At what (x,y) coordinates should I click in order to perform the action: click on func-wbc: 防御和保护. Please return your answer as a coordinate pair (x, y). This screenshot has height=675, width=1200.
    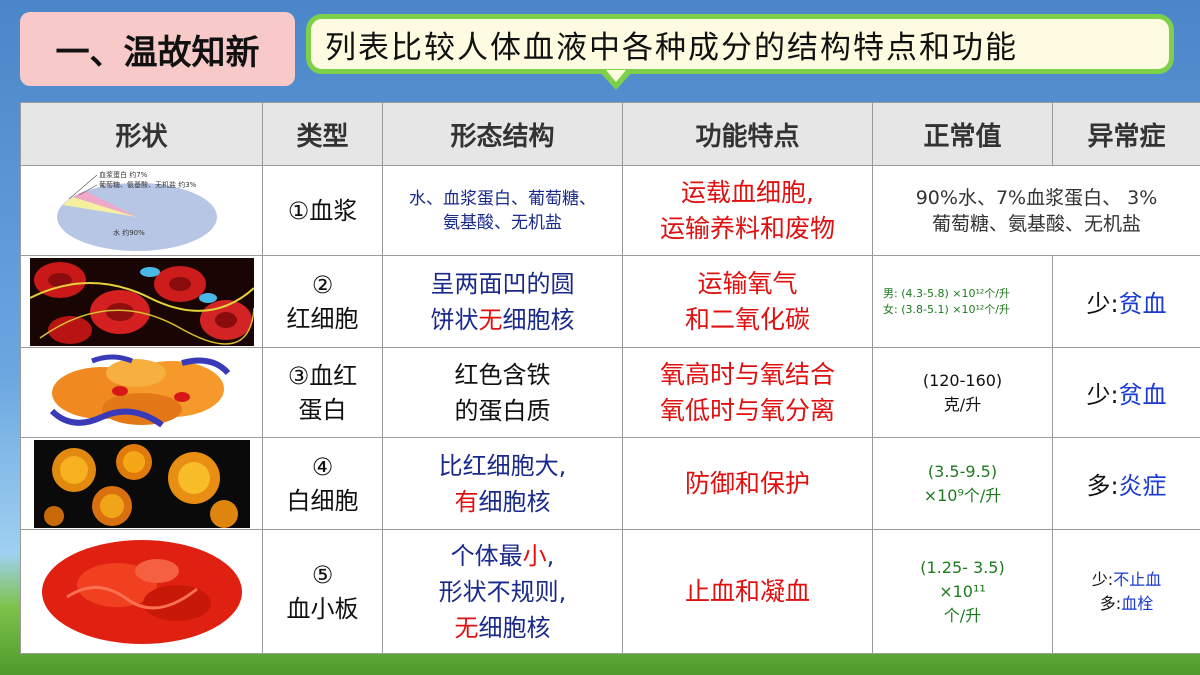
    Looking at the image, I should click on (747, 483).